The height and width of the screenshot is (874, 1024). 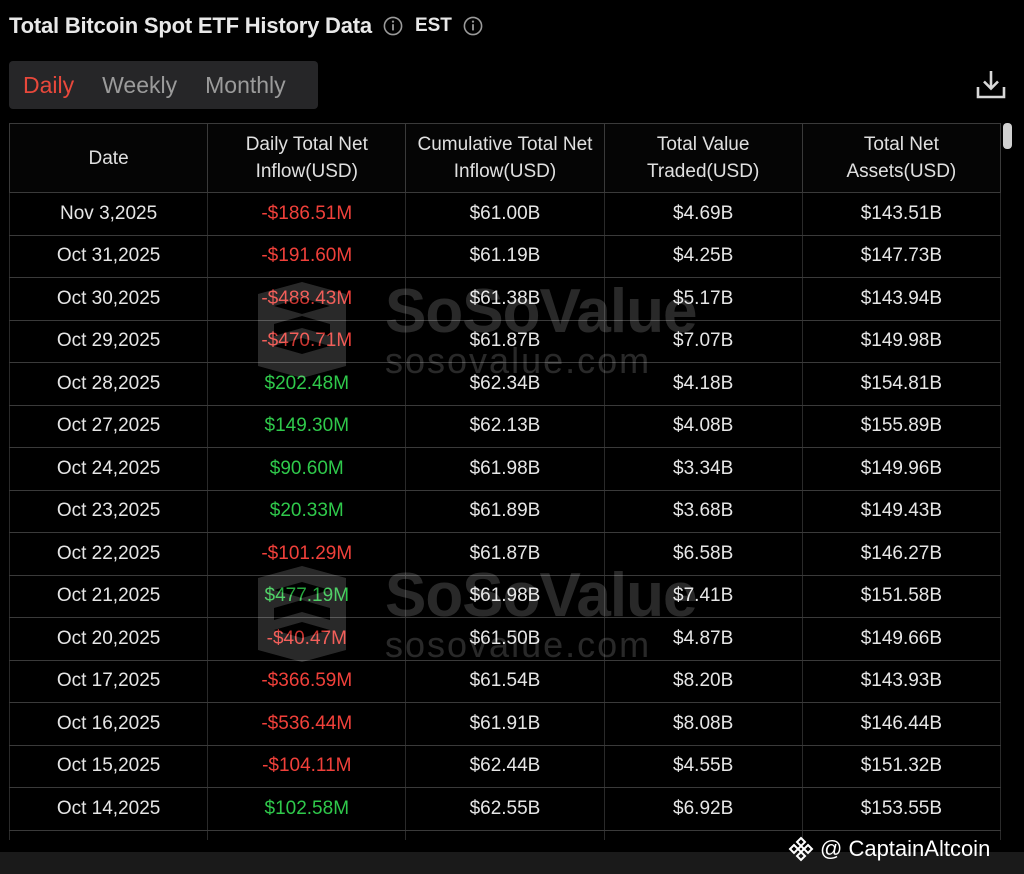 What do you see at coordinates (703, 681) in the screenshot?
I see `cell-total-value-traded: $8.20B` at bounding box center [703, 681].